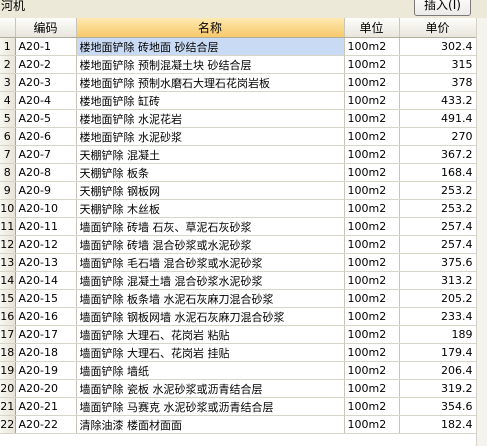 The image size is (487, 446). What do you see at coordinates (8, 172) in the screenshot?
I see `row-number: 8` at bounding box center [8, 172].